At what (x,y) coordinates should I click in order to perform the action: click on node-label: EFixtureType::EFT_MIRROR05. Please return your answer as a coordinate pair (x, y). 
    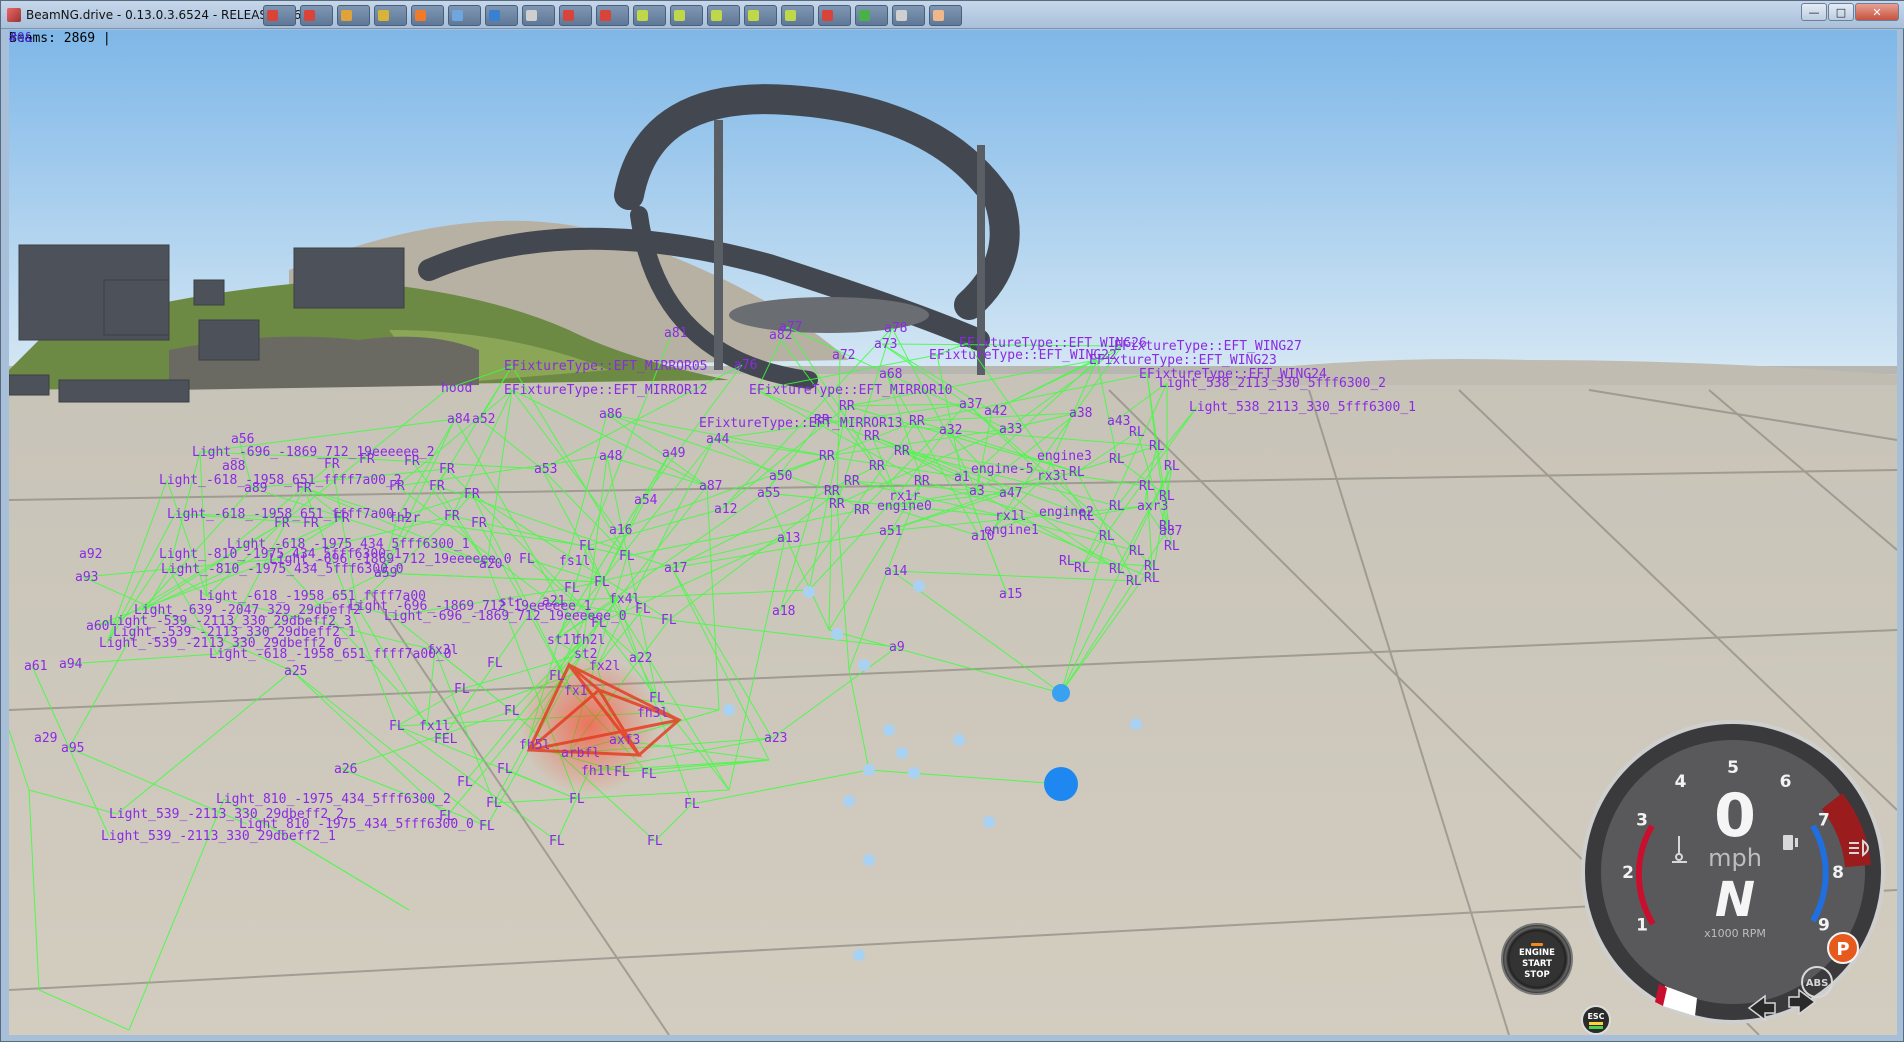
    Looking at the image, I should click on (606, 366).